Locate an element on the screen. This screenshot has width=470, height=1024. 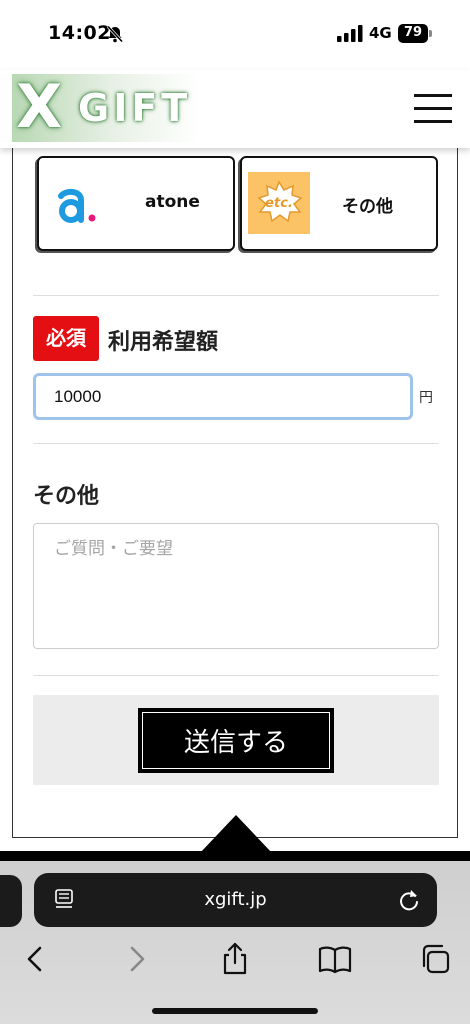
logo-mark: X is located at coordinates (39, 107).